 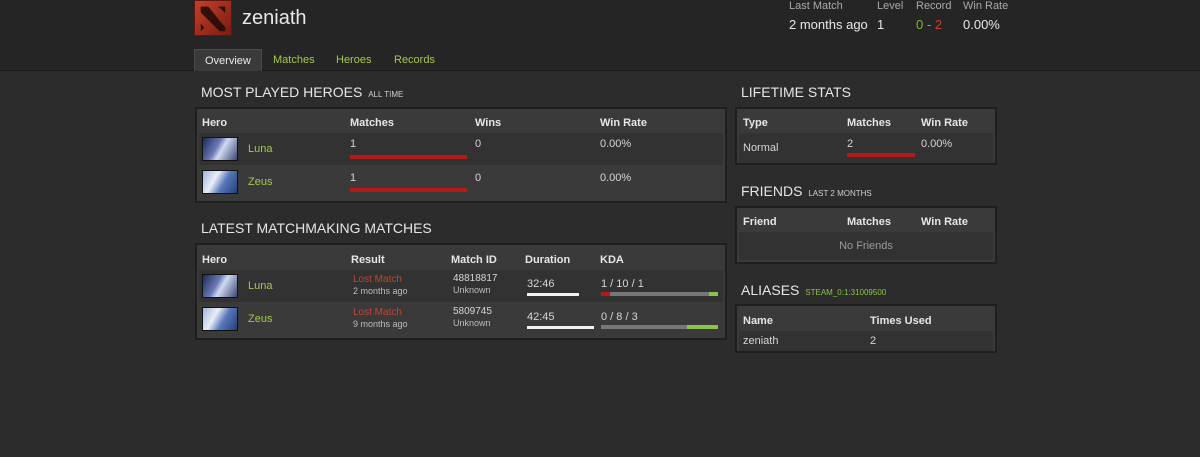 I want to click on aliases-title-text: ALIASES, so click(x=770, y=290).